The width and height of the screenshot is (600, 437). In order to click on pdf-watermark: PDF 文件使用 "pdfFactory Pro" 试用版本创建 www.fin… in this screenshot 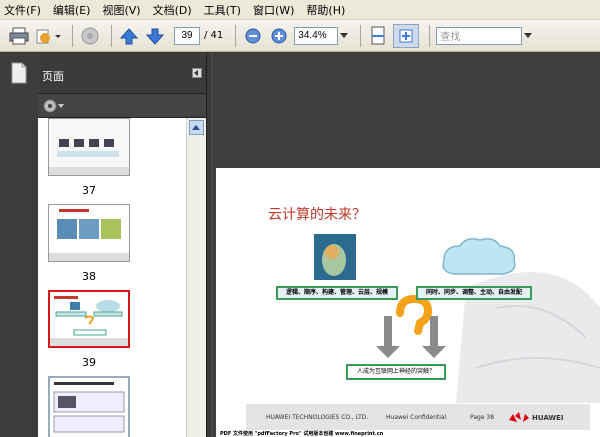, I will do `click(302, 434)`.